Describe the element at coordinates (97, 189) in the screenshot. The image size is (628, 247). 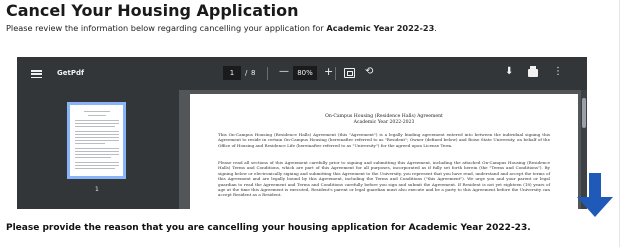
I see `thumbnail-page-number: 1` at that location.